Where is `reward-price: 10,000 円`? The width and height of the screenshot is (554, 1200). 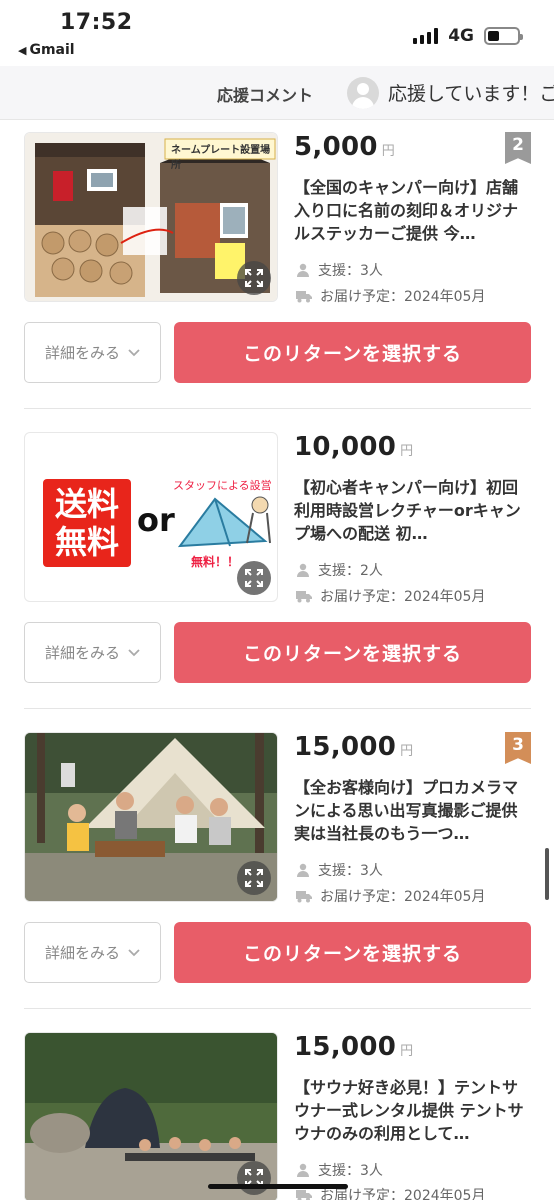
reward-price: 10,000 円 is located at coordinates (353, 447).